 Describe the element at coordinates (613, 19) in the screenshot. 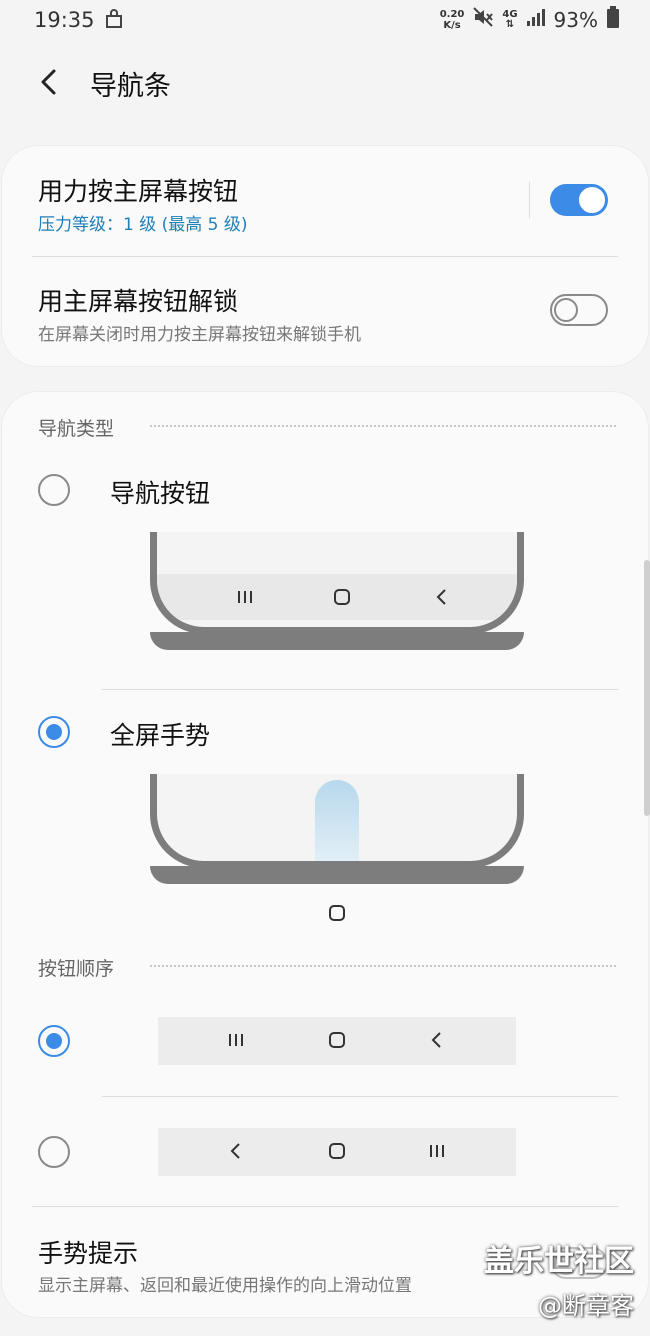

I see `battery-icon` at that location.